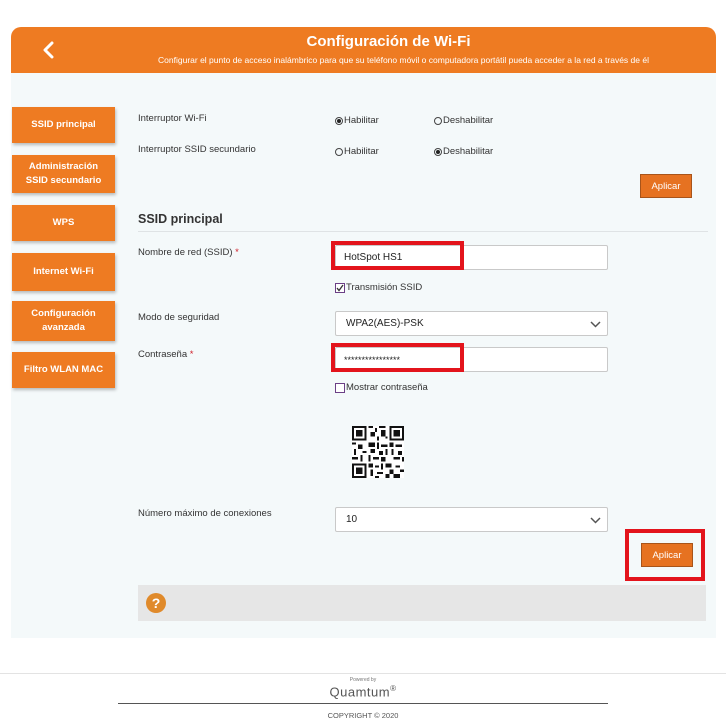 This screenshot has width=726, height=728. What do you see at coordinates (363, 680) in the screenshot?
I see `powered-by-text: Powered by` at bounding box center [363, 680].